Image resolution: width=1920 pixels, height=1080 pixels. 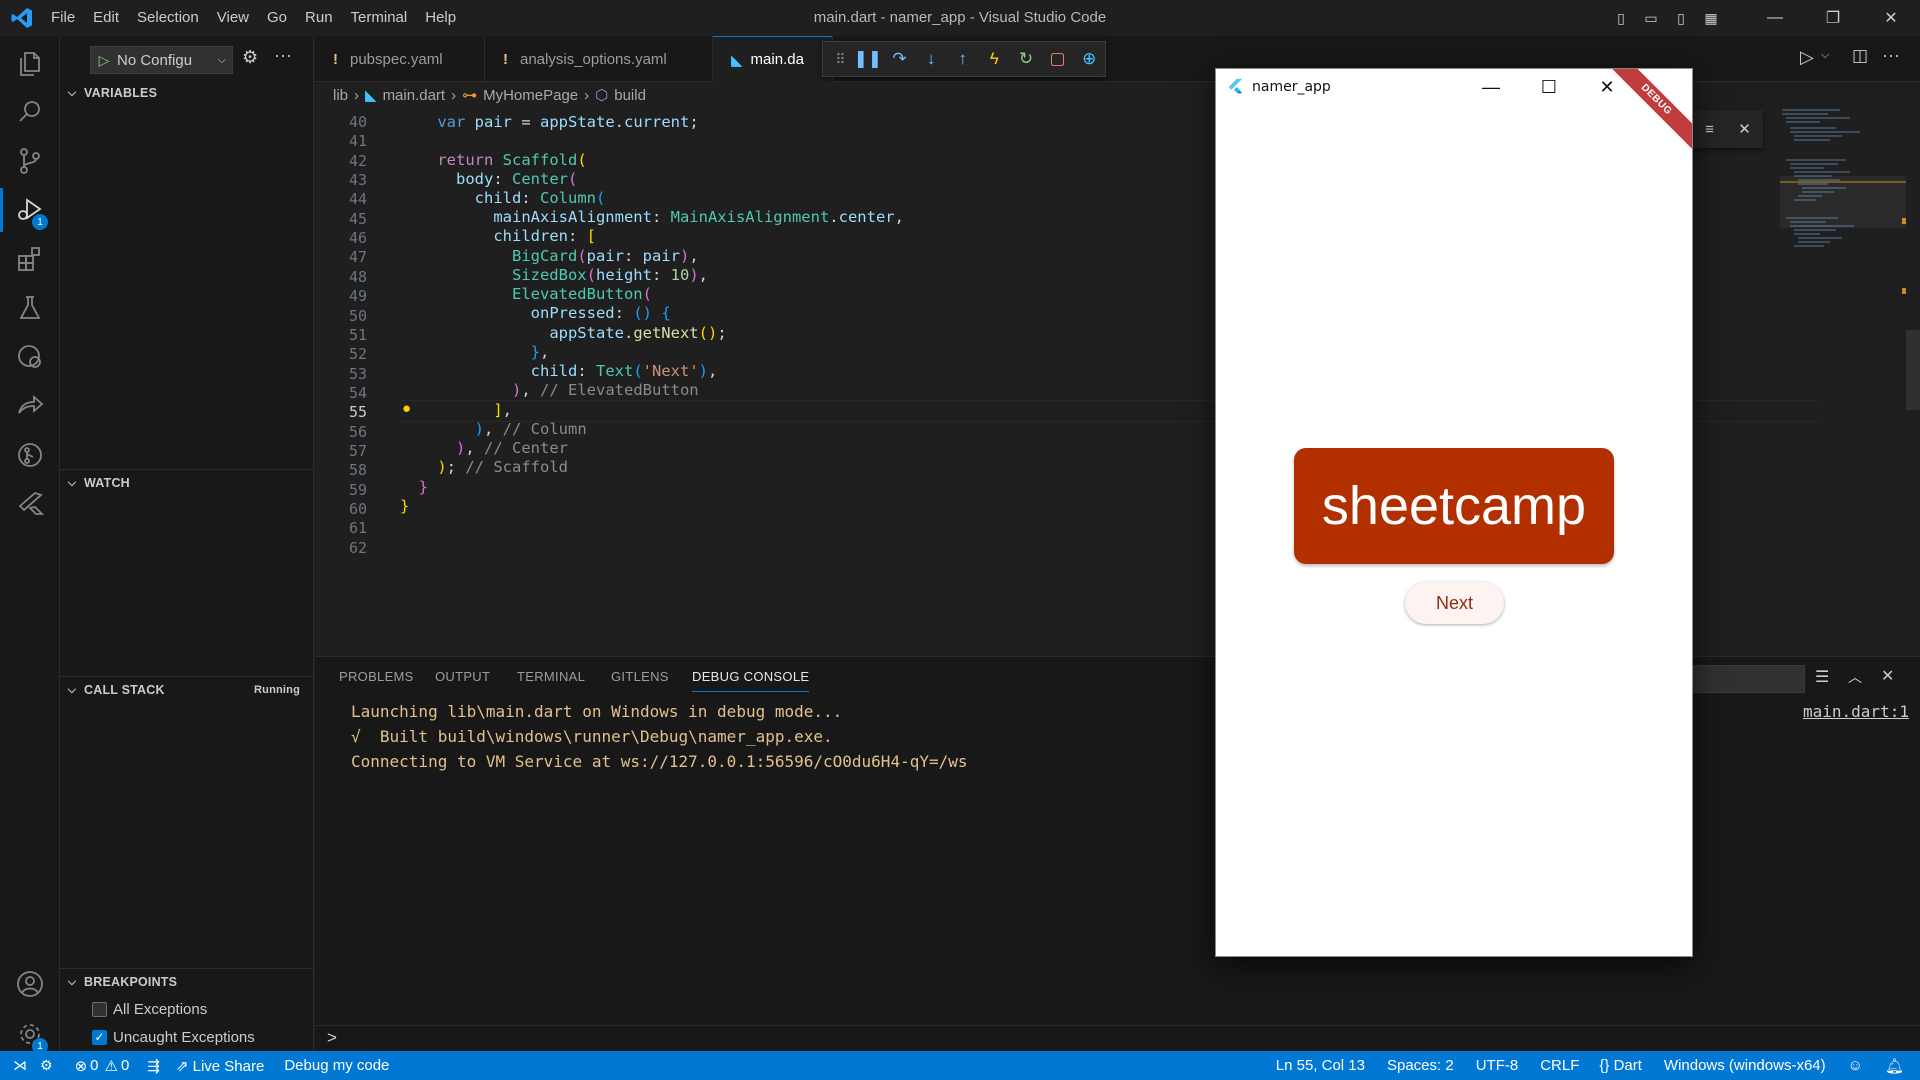 I want to click on live-share-icon, so click(x=30, y=406).